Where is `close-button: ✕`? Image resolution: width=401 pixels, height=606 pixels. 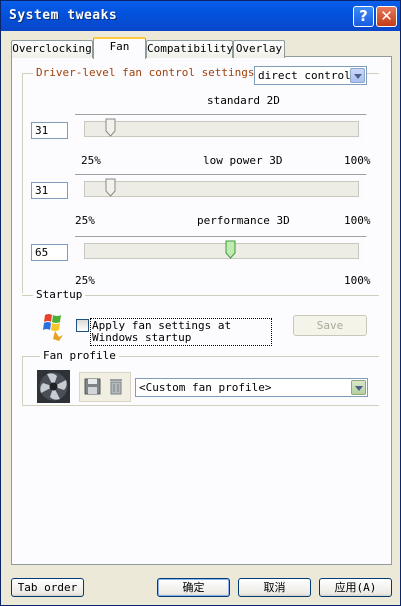 close-button: ✕ is located at coordinates (386, 16).